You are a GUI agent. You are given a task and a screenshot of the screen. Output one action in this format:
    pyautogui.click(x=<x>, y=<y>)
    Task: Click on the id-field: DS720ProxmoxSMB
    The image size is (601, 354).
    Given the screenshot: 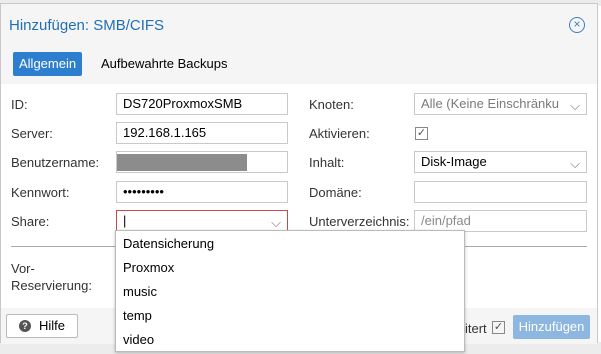 What is the action you would take?
    pyautogui.click(x=202, y=104)
    